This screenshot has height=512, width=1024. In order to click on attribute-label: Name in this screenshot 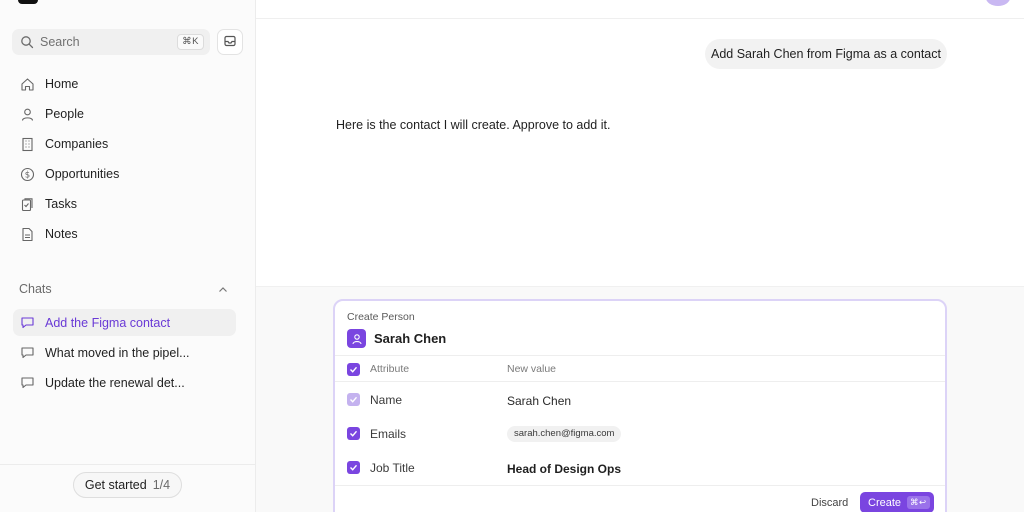, I will do `click(386, 400)`.